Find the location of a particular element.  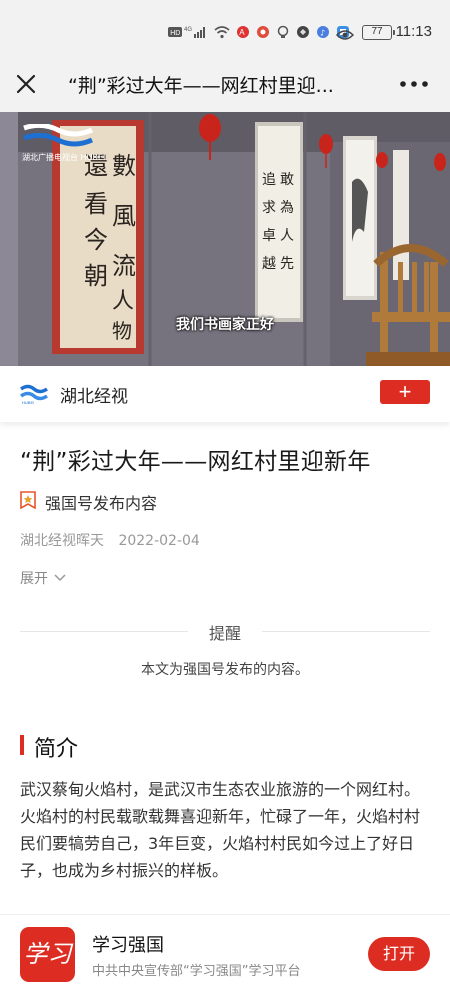

svg-text: 朝 is located at coordinates (96, 276).